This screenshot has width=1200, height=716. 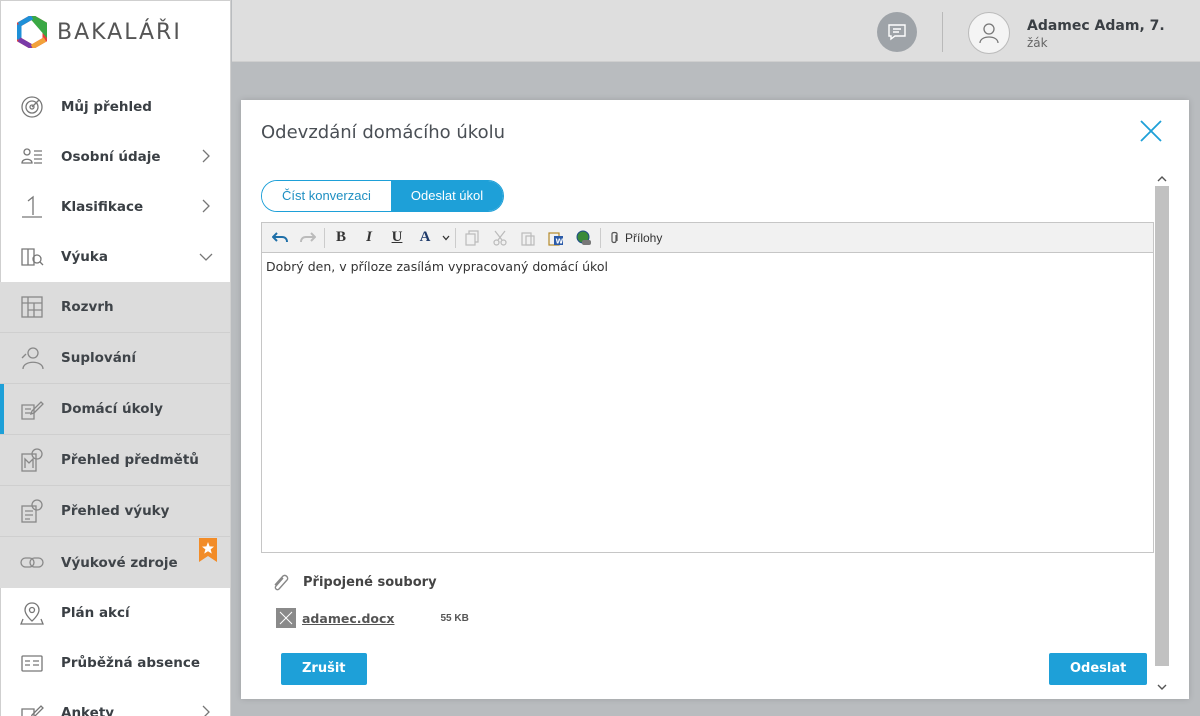 I want to click on paste-word-button: W, so click(x=556, y=238).